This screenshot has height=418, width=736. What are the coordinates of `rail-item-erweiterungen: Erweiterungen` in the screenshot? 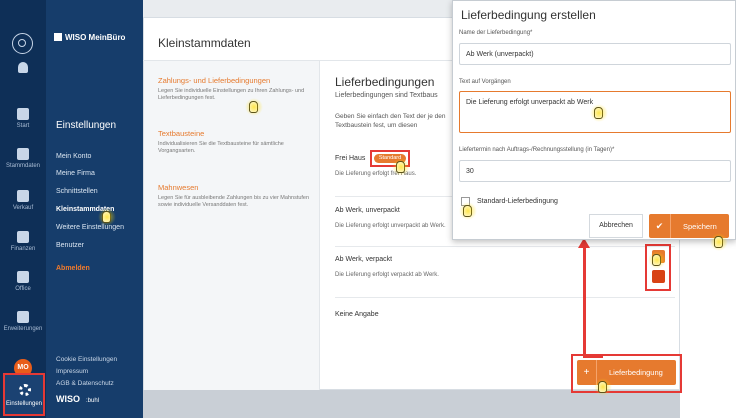 It's located at (23, 321).